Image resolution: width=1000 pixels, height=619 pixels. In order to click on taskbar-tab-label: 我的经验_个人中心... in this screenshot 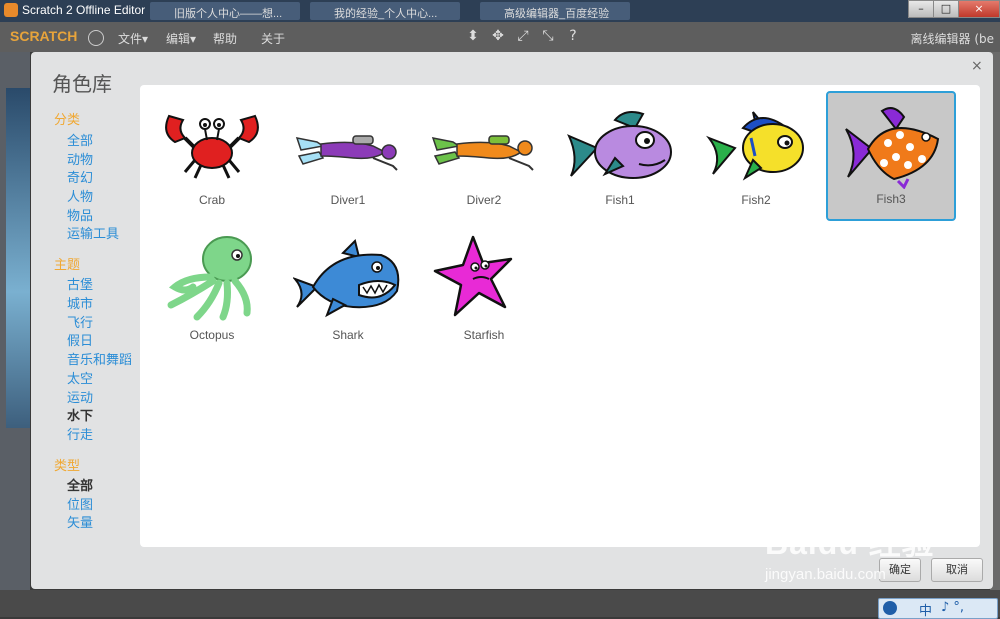, I will do `click(386, 14)`.